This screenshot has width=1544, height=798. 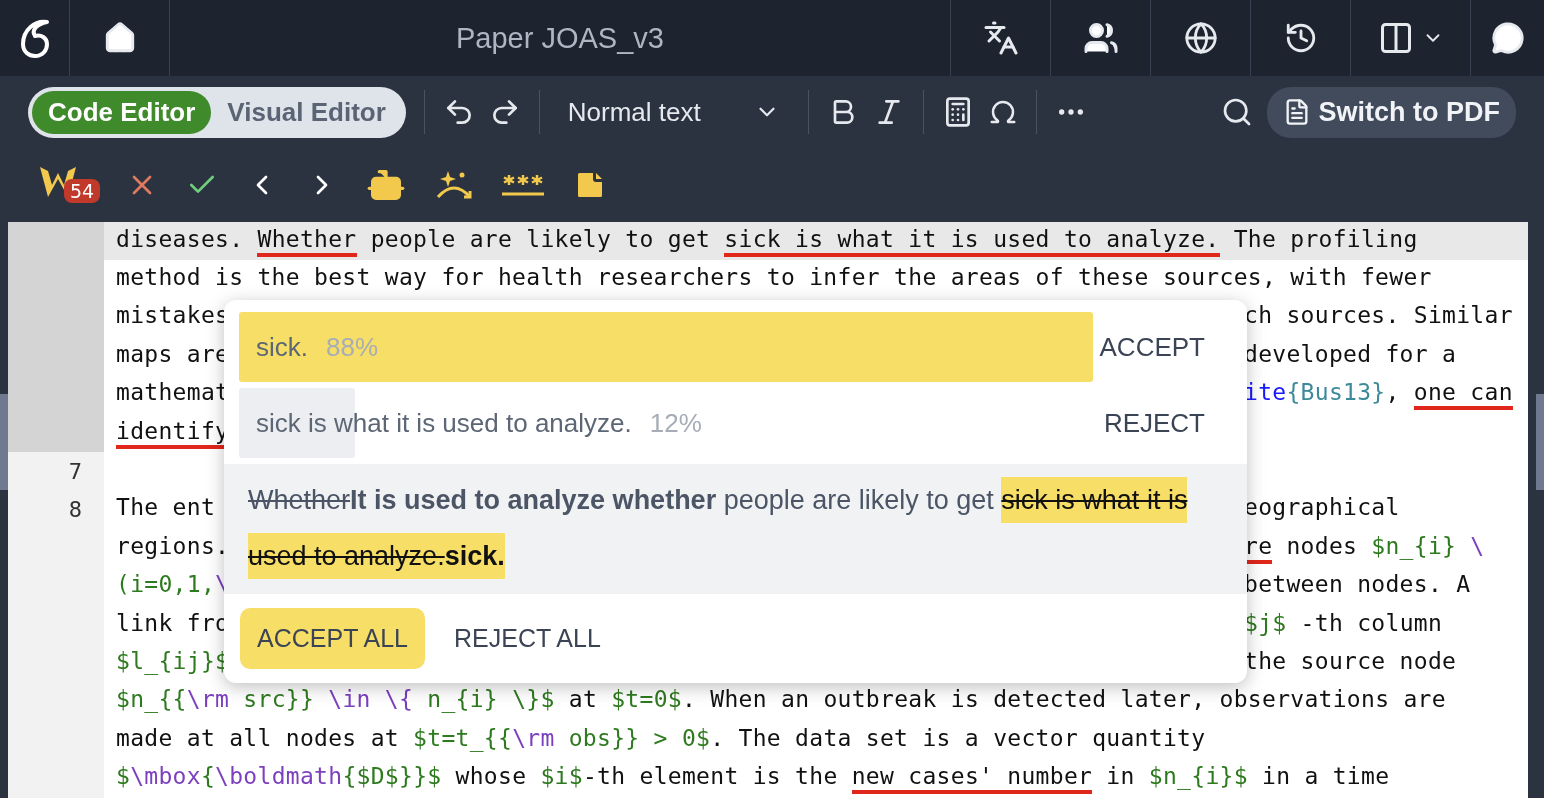 What do you see at coordinates (1350, 354) in the screenshot?
I see `code-line: developed for a` at bounding box center [1350, 354].